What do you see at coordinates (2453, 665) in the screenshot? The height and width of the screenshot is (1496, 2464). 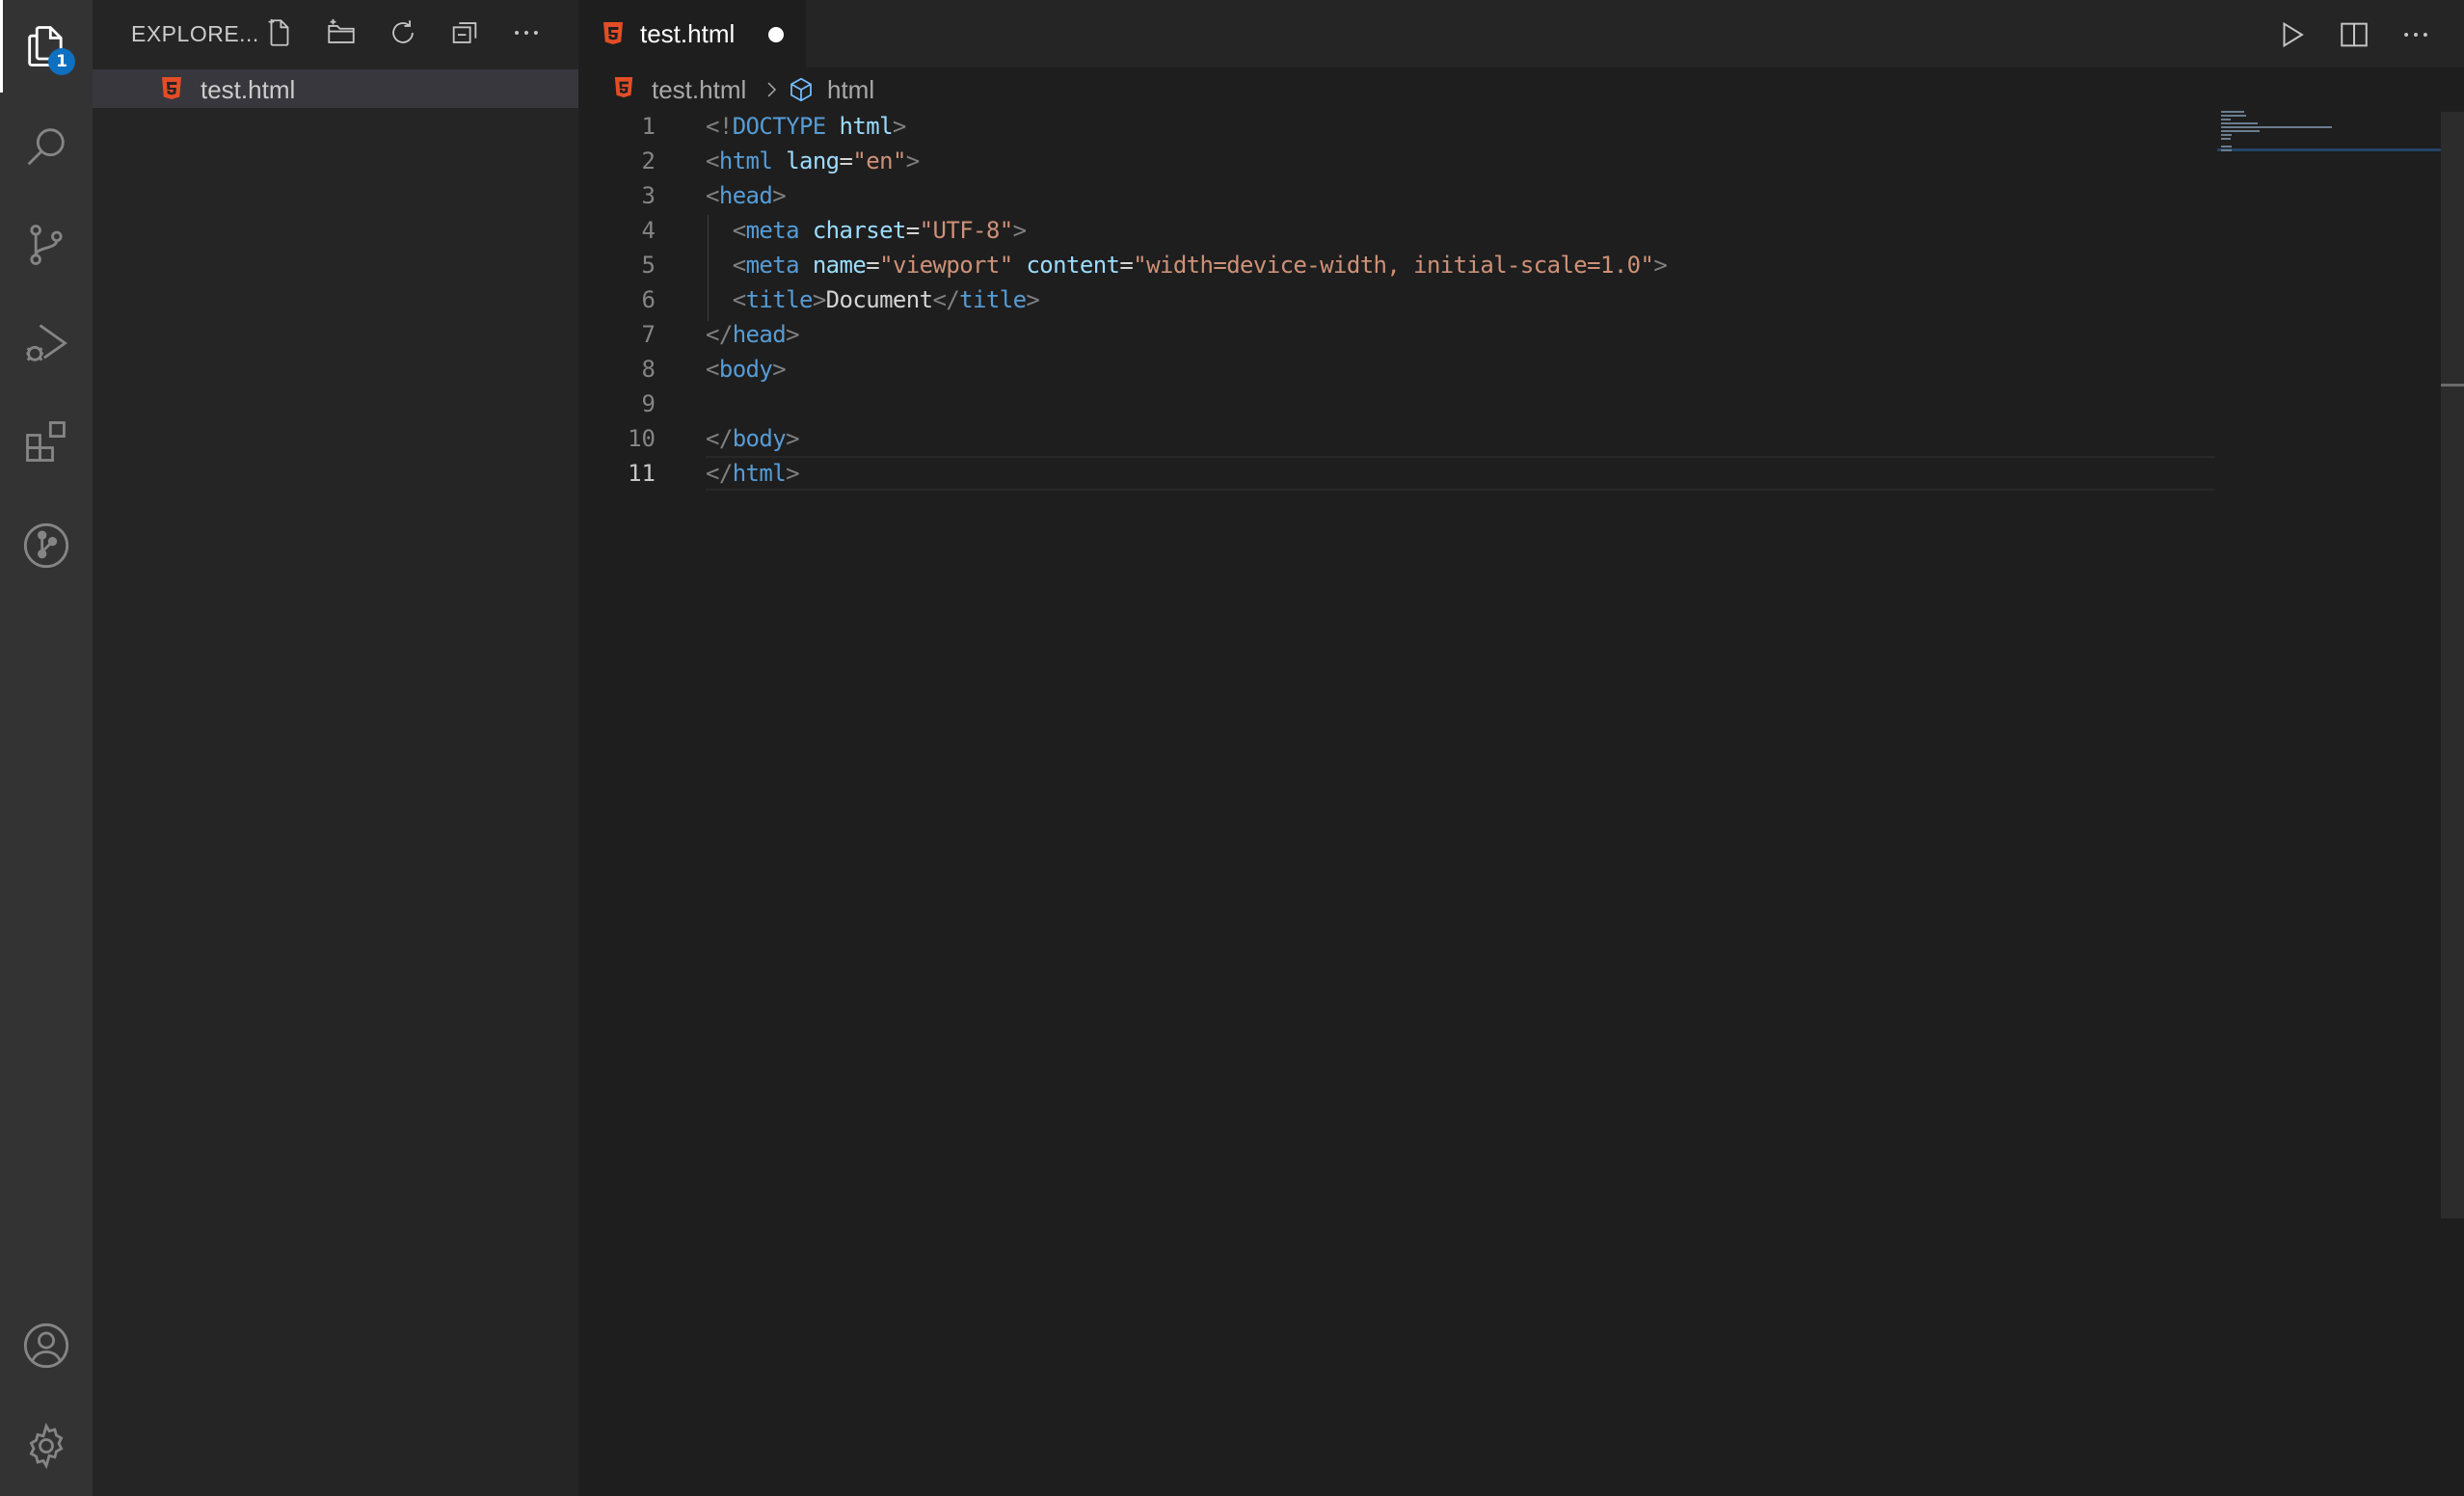 I see `vertical-scrollbar` at bounding box center [2453, 665].